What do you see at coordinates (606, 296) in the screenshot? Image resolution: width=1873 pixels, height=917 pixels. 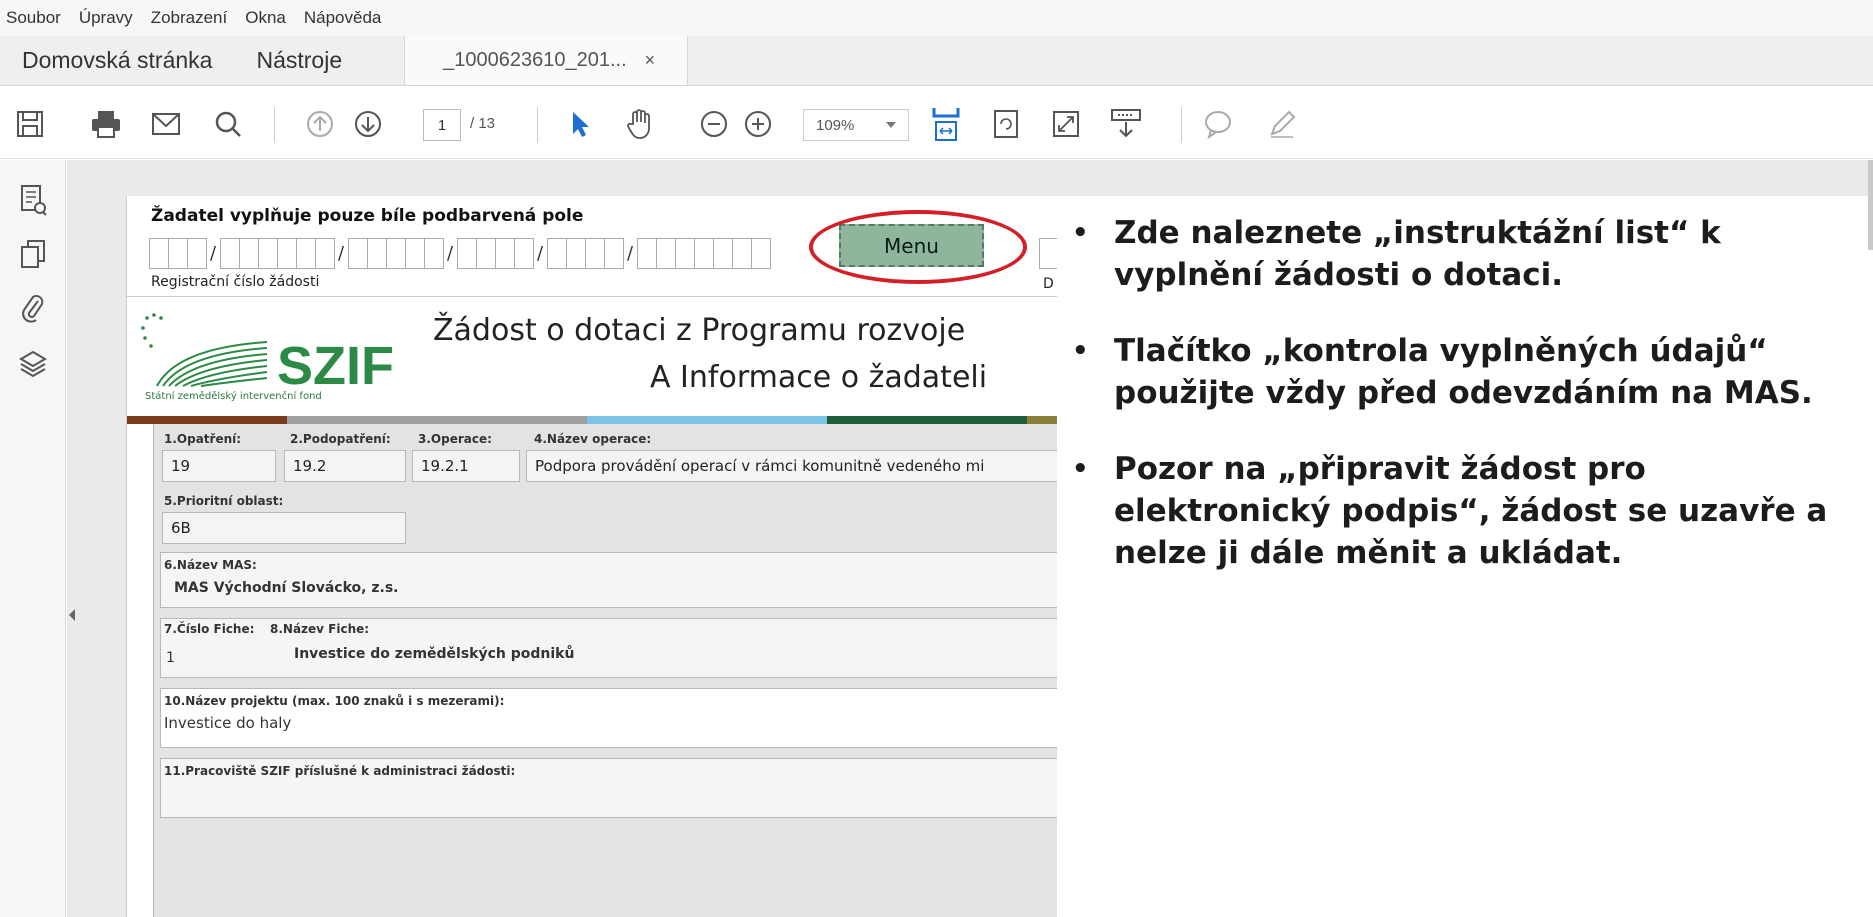 I see `divider` at bounding box center [606, 296].